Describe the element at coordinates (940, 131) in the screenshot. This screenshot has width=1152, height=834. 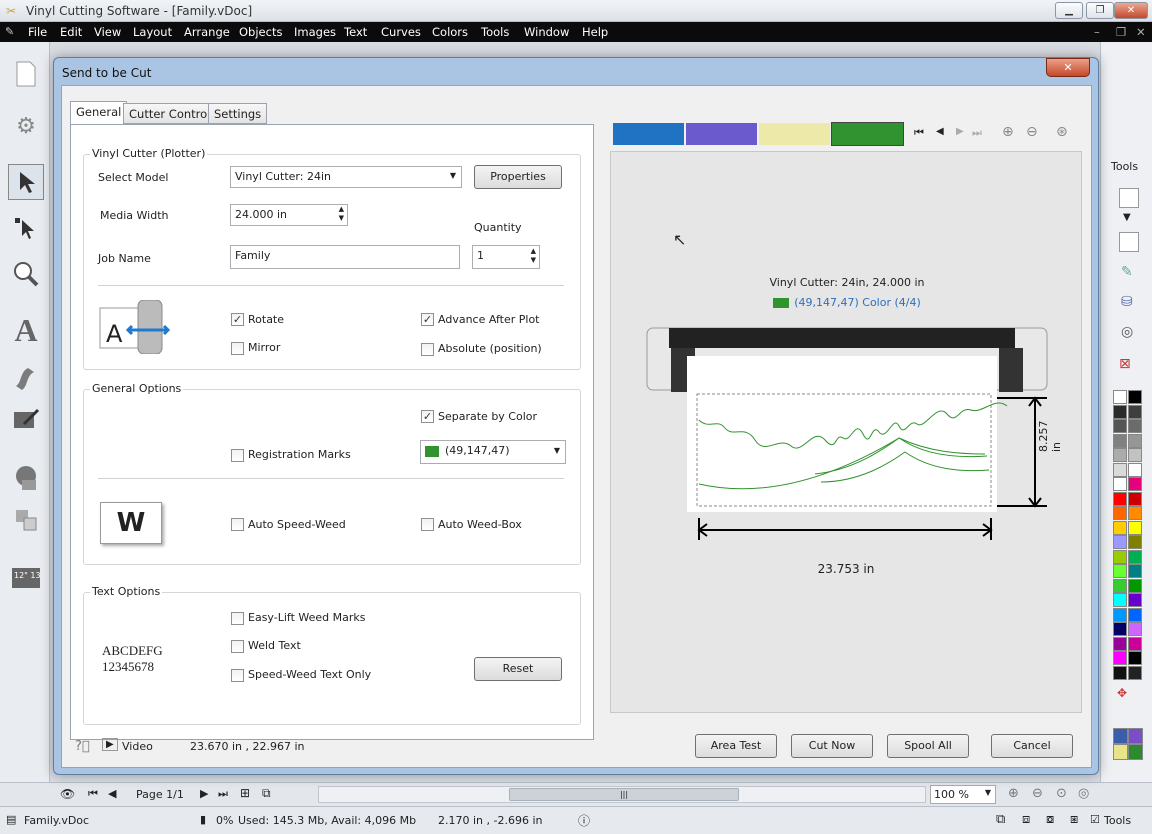
I see `prev-color-icon: ◀` at that location.